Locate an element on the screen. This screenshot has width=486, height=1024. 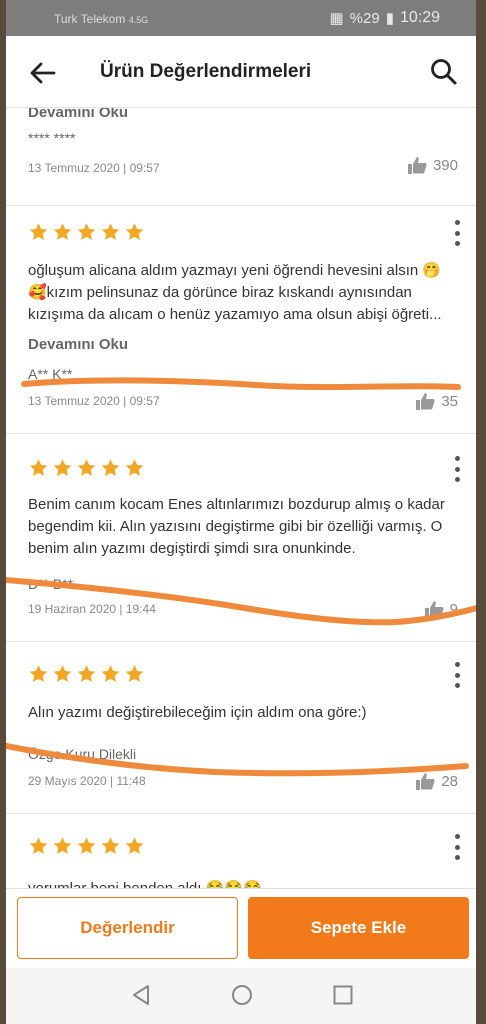
review-card: yorumlar beni benden aldı 😂😂😂 is located at coordinates (241, 851).